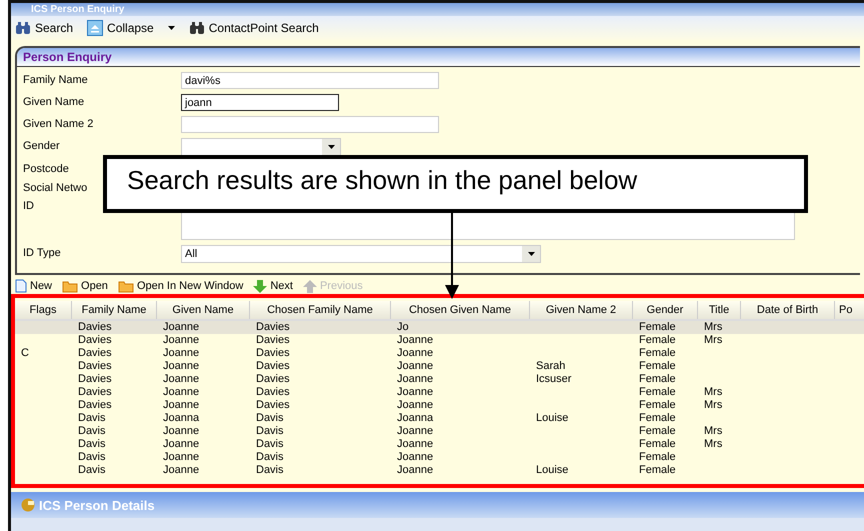 The width and height of the screenshot is (864, 531). What do you see at coordinates (56, 80) in the screenshot?
I see `field-label: Family Name` at bounding box center [56, 80].